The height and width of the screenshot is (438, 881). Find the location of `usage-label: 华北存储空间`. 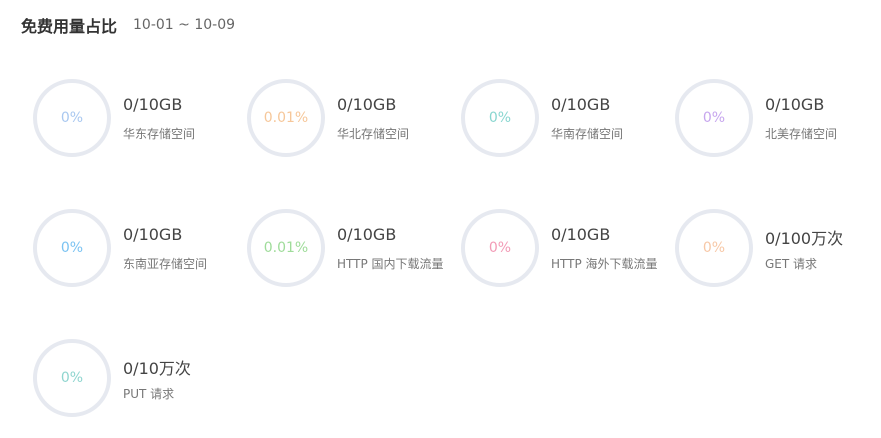

usage-label: 华北存储空间 is located at coordinates (373, 134).